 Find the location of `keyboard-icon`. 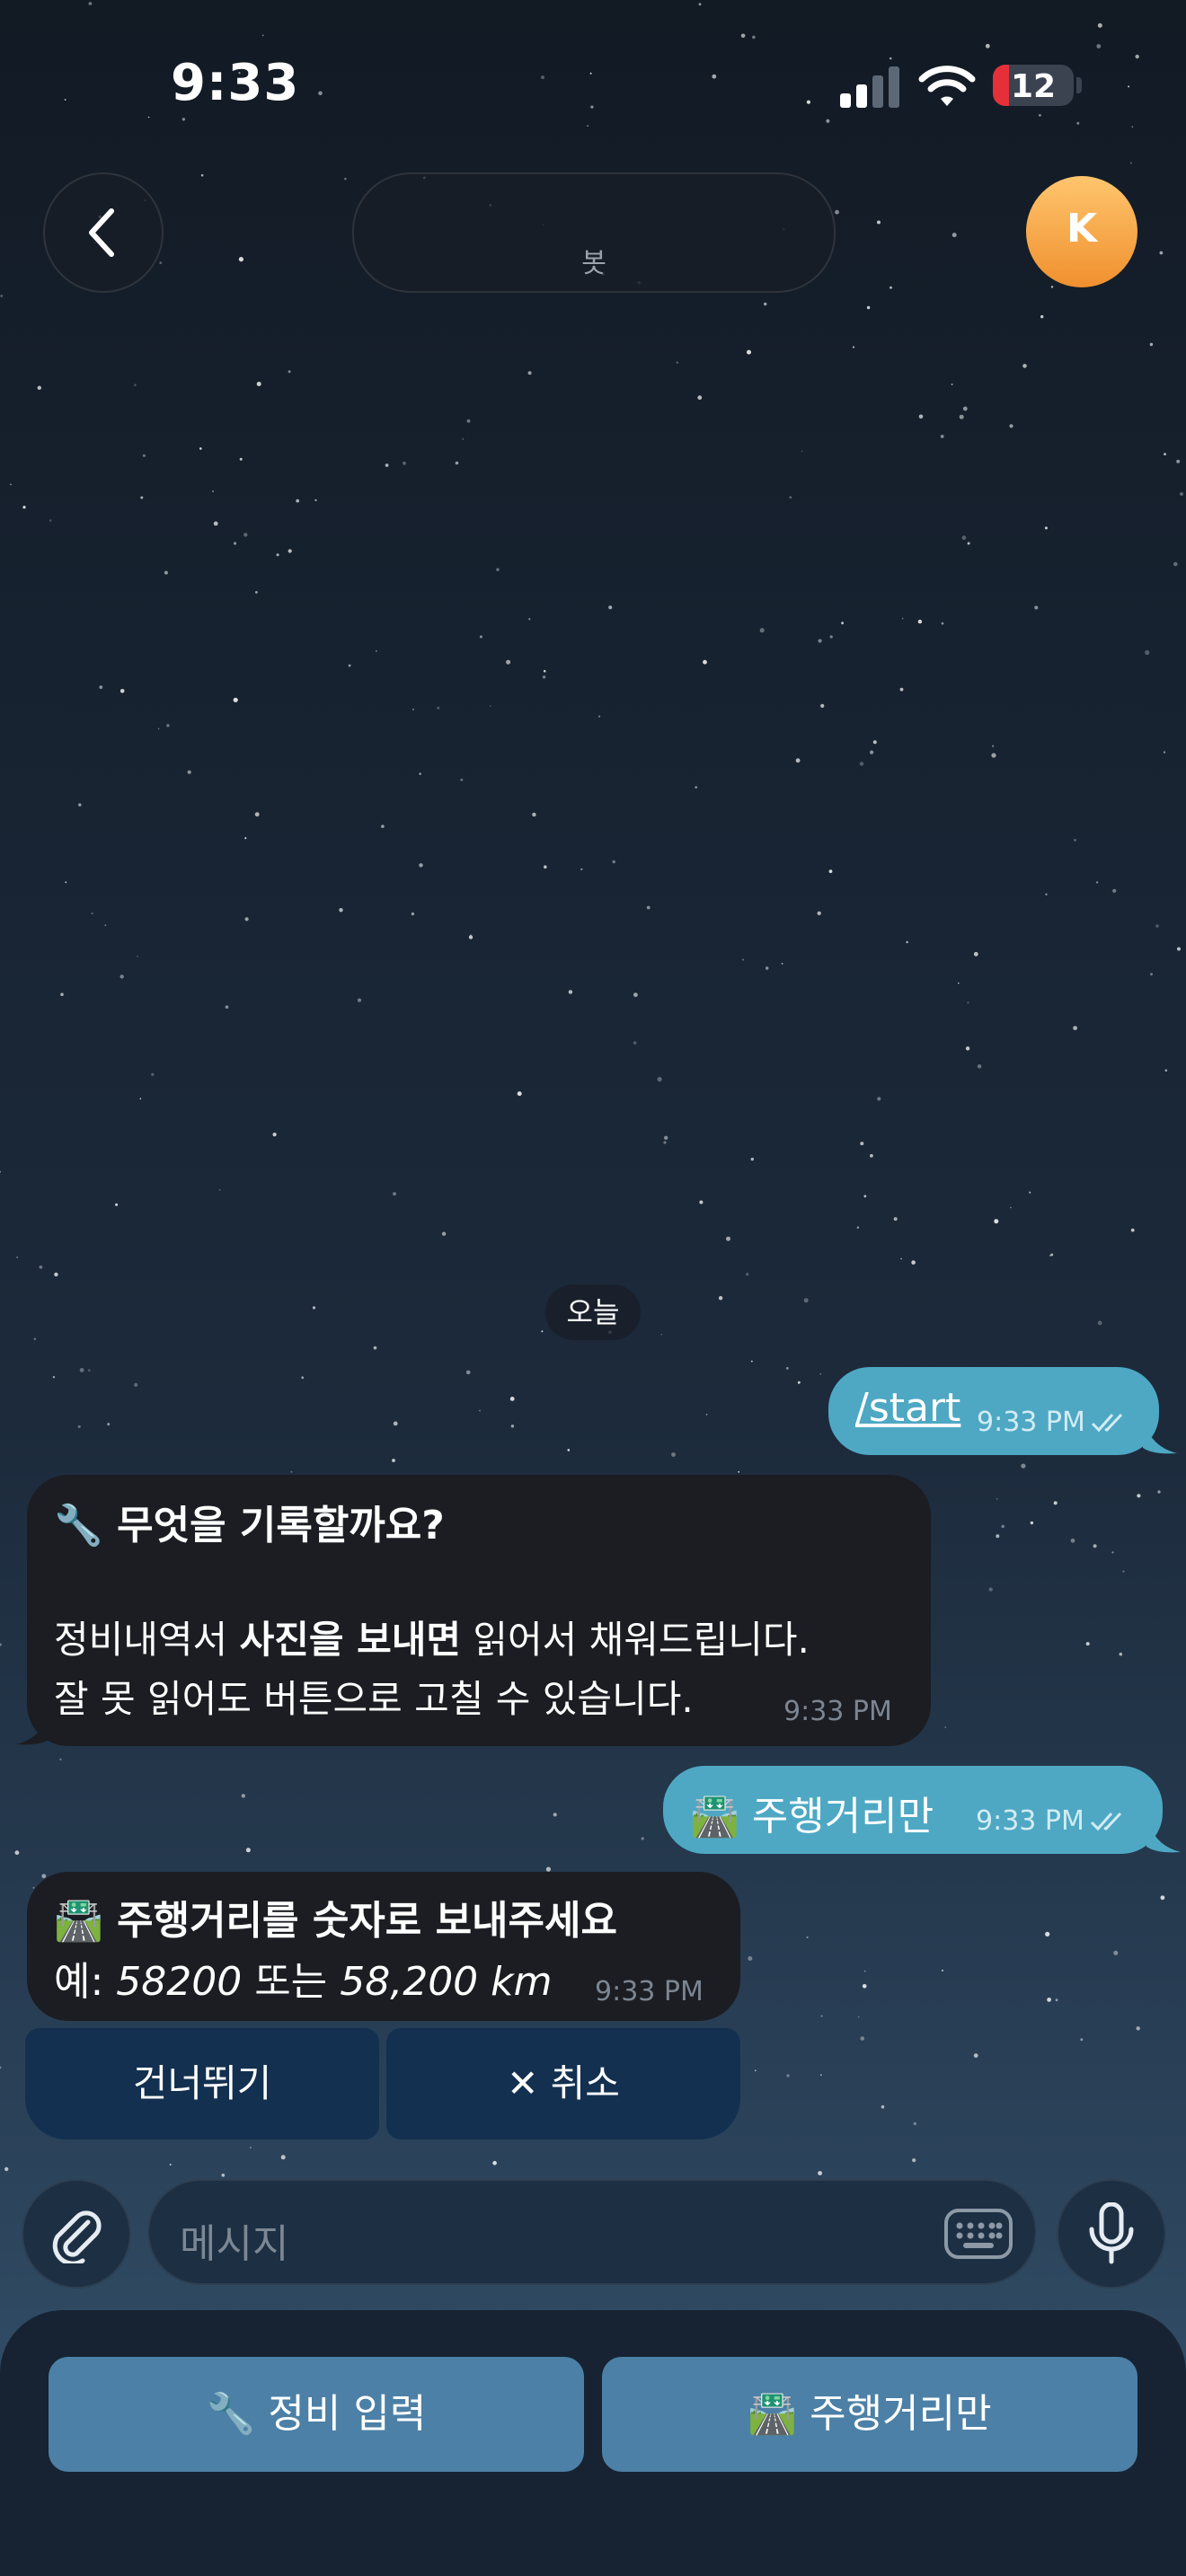

keyboard-icon is located at coordinates (978, 2234).